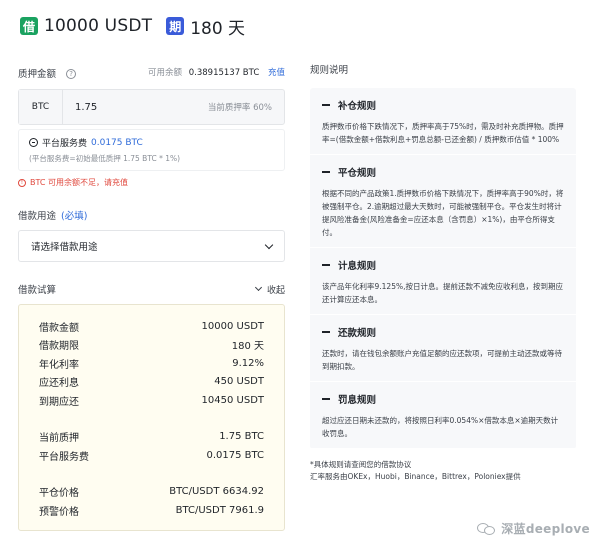 Image resolution: width=600 pixels, height=543 pixels. Describe the element at coordinates (545, 529) in the screenshot. I see `watermark-text: 深蓝deeplove` at that location.